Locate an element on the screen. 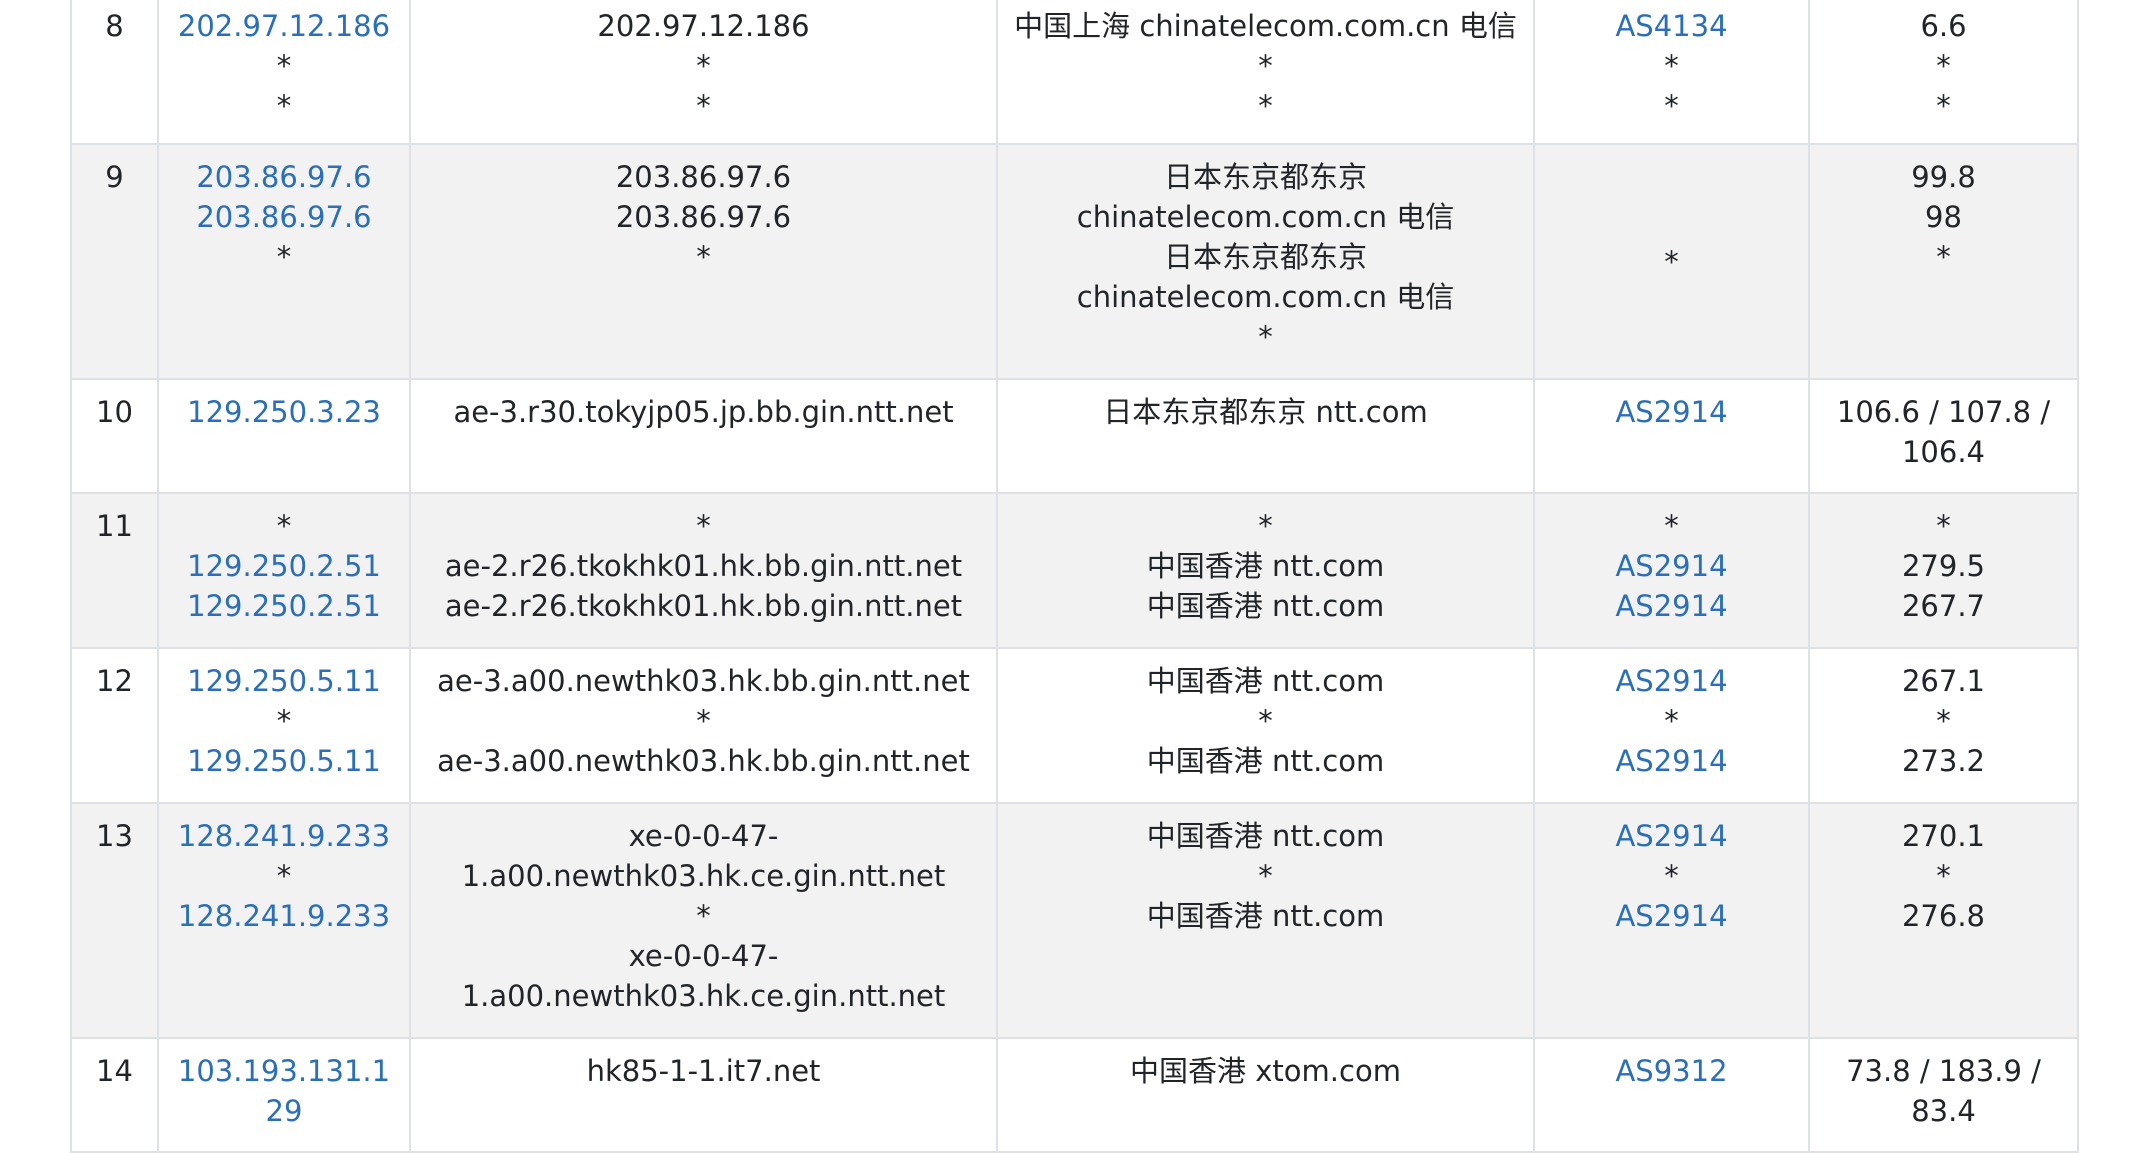 Image resolution: width=2143 pixels, height=1153 pixels. hostname-text: 202.97.12.186 is located at coordinates (703, 26).